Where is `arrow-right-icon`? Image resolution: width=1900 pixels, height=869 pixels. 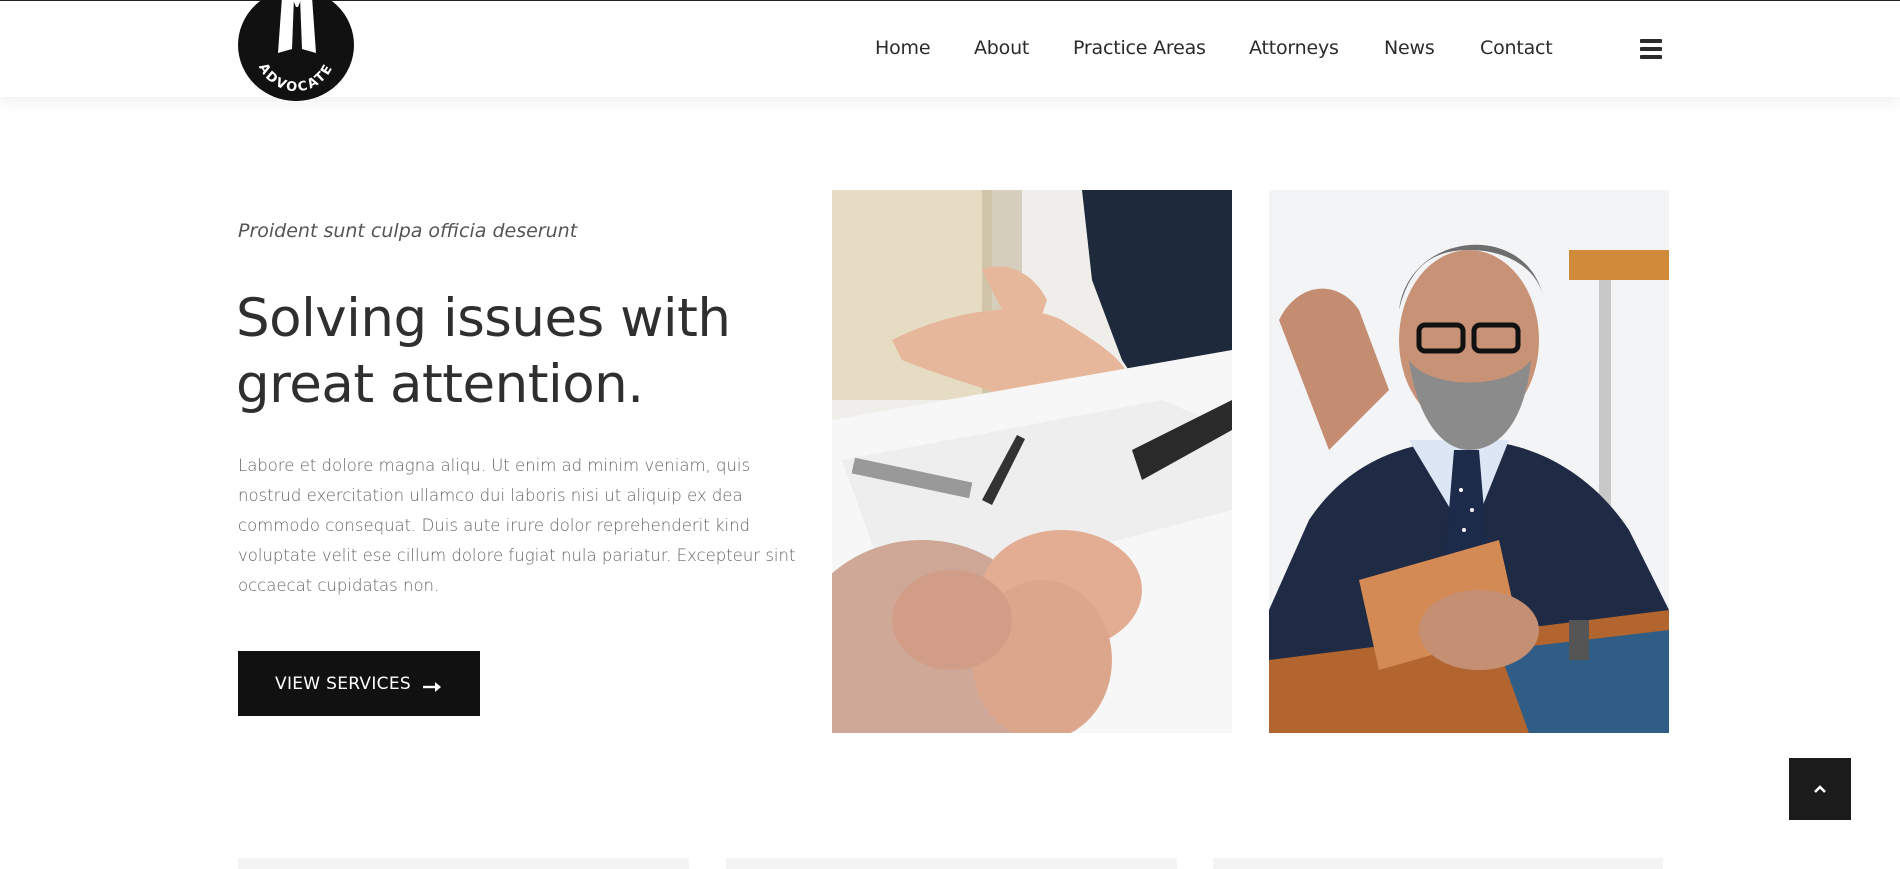
arrow-right-icon is located at coordinates (432, 685).